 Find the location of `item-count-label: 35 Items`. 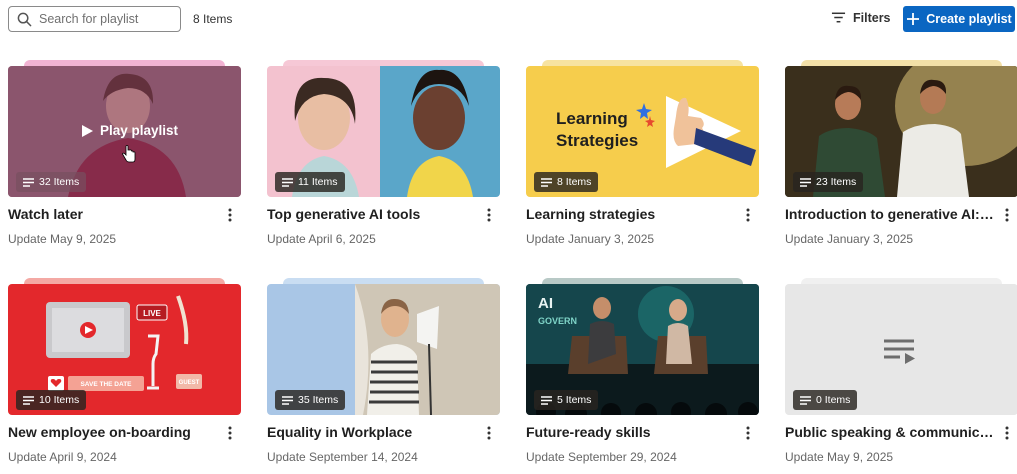

item-count-label: 35 Items is located at coordinates (318, 400).